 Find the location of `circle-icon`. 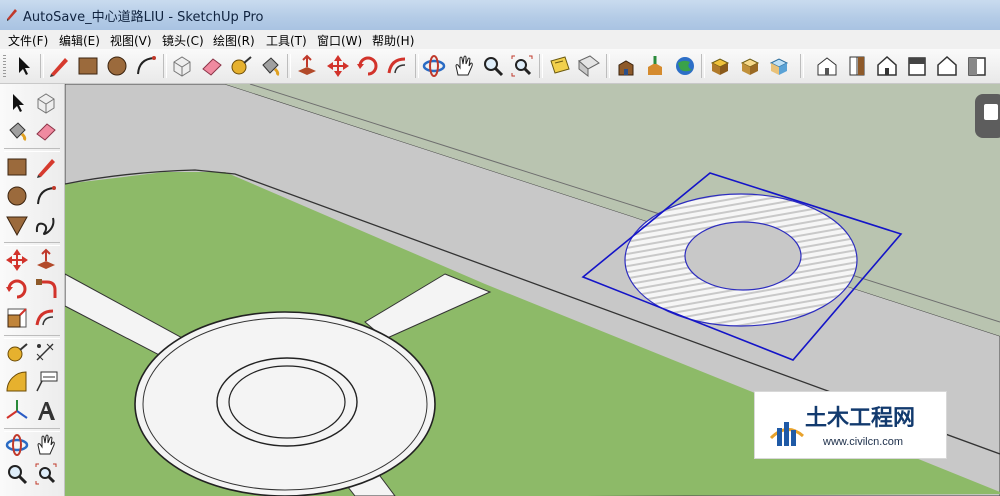

circle-icon is located at coordinates (17, 196).